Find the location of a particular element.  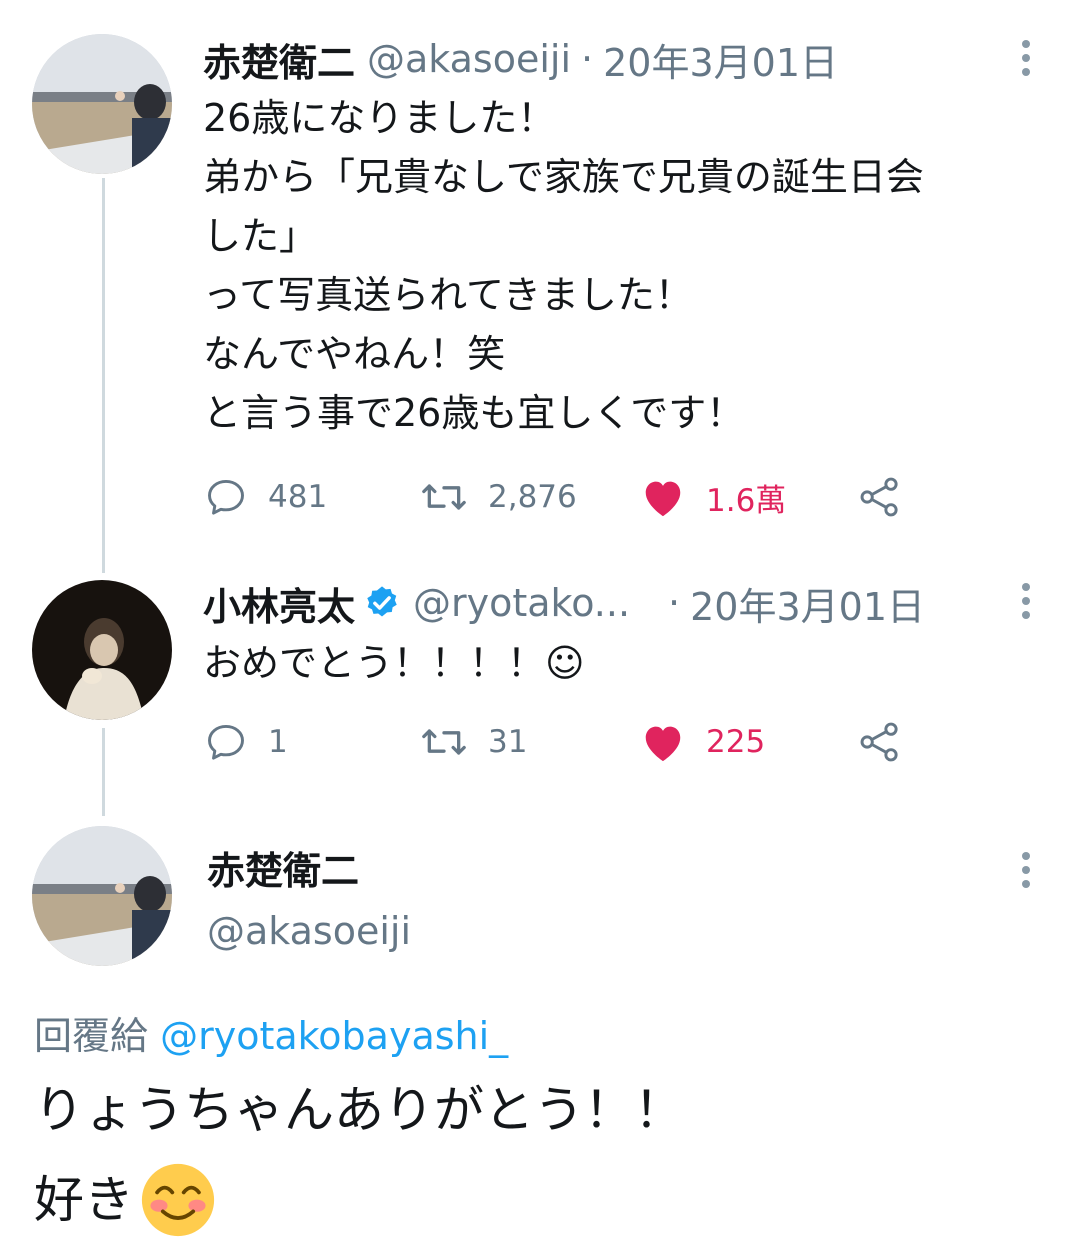

retweet-button: 2,876 is located at coordinates (498, 497).